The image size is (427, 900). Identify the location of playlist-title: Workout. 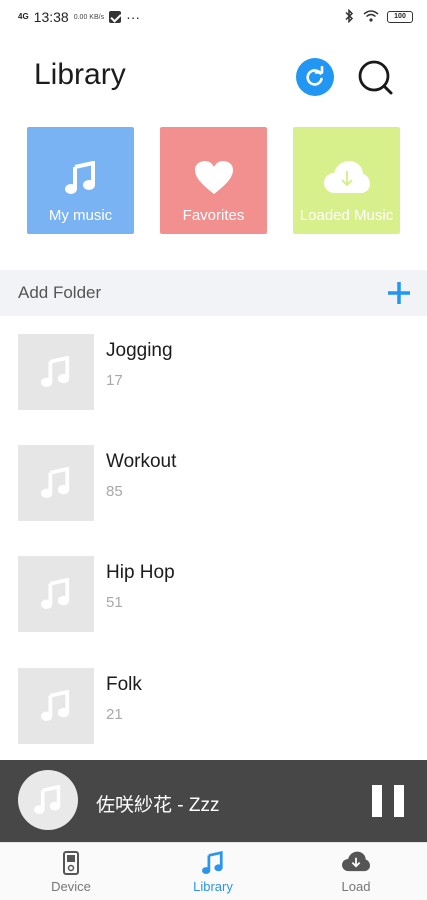
(141, 461).